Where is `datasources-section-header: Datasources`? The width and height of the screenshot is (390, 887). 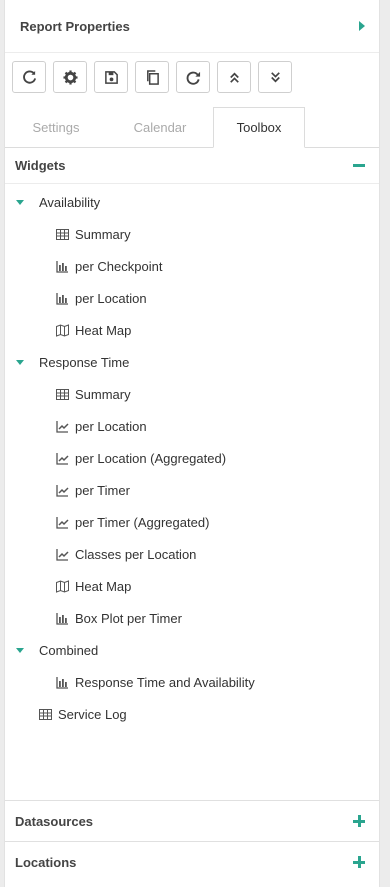
datasources-section-header: Datasources is located at coordinates (192, 821).